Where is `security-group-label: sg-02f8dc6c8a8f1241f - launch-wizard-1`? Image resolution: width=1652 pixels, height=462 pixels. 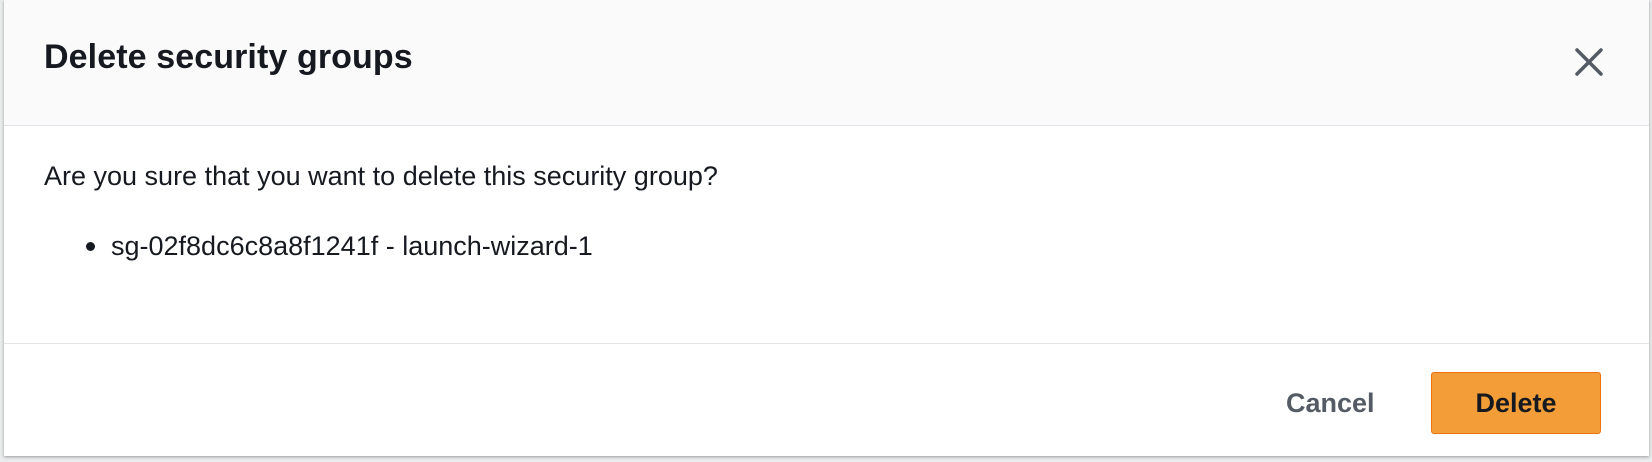 security-group-label: sg-02f8dc6c8a8f1241f - launch-wizard-1 is located at coordinates (352, 246).